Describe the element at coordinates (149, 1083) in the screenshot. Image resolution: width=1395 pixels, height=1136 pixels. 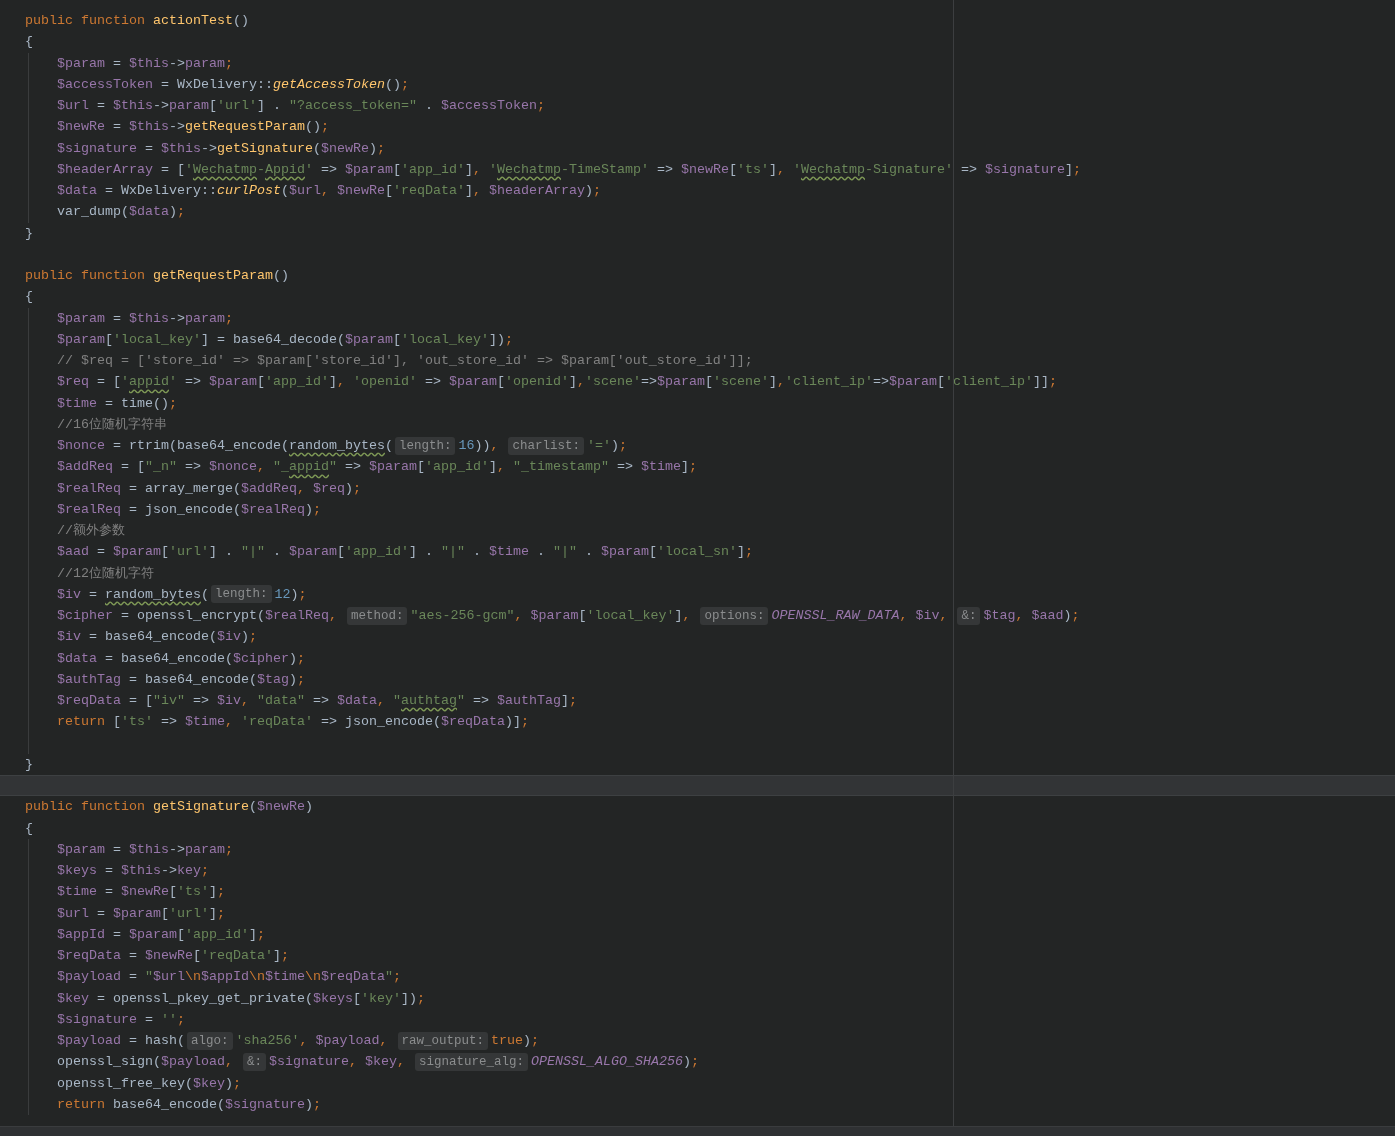
I see `code-text: openssl_free_key($key);` at that location.